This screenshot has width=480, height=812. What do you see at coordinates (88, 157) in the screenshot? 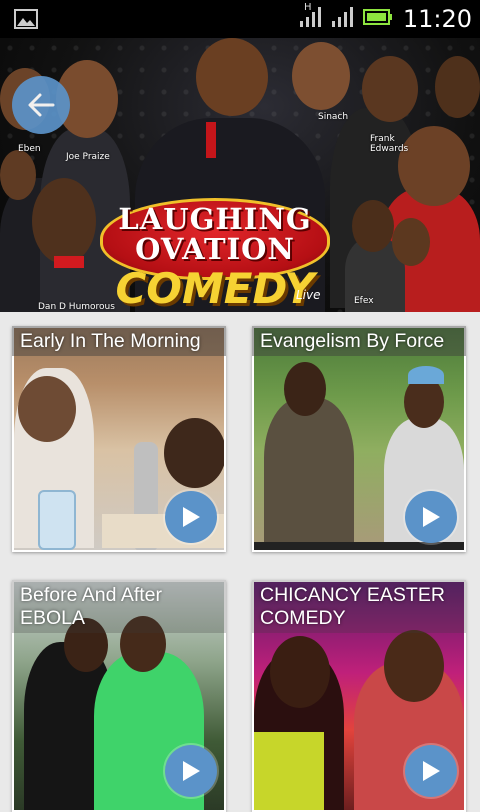
I see `banner-name-caption: Joe Praize` at bounding box center [88, 157].